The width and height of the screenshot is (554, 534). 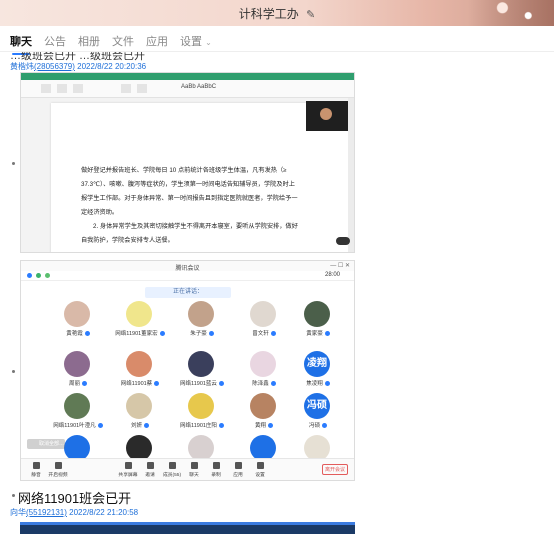 What do you see at coordinates (100, 212) in the screenshot?
I see `document-line: 定经济资助。` at bounding box center [100, 212].